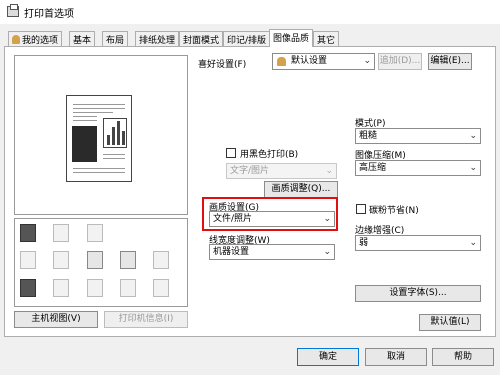 This screenshot has height=375, width=500. Describe the element at coordinates (61, 233) in the screenshot. I see `staple-icon` at that location.